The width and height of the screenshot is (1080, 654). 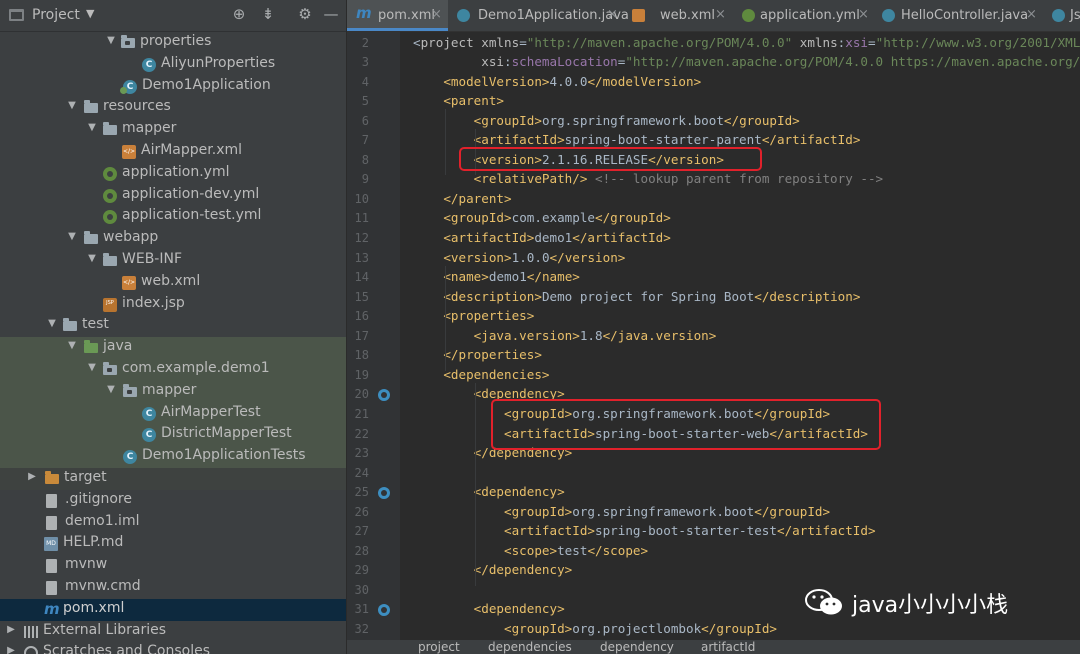 I want to click on tree-item: web.xml, so click(x=173, y=283).